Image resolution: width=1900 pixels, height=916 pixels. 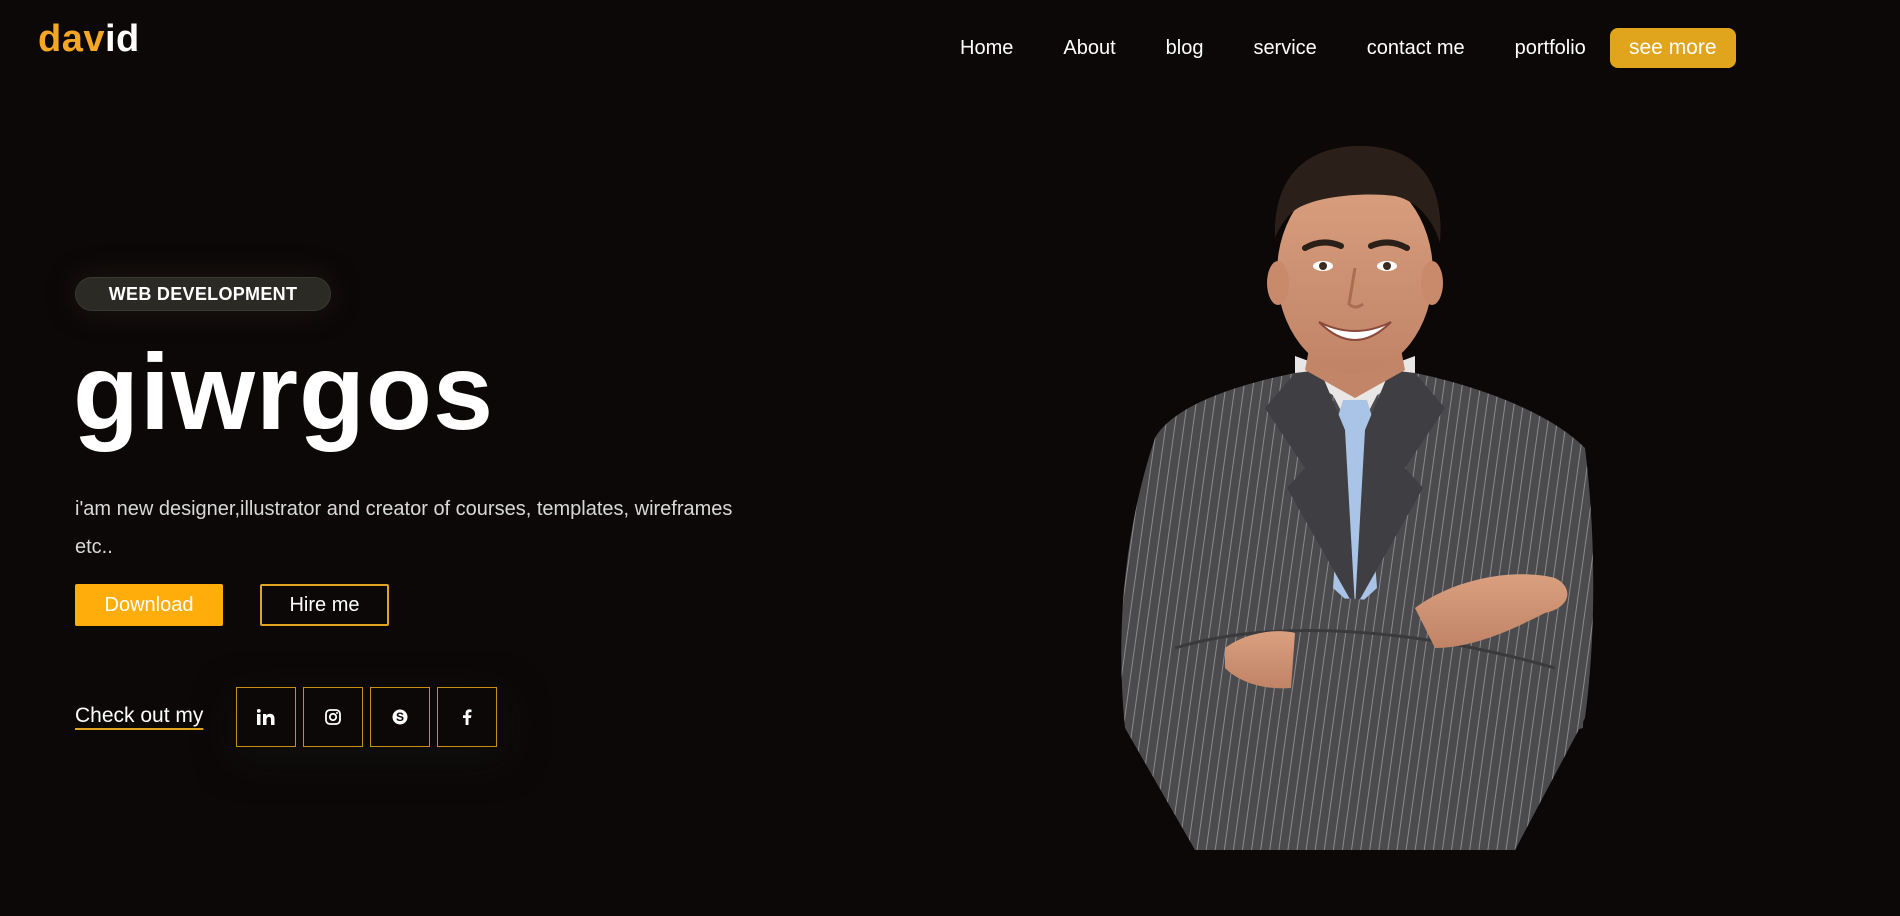 I want to click on social-links: S, so click(x=370, y=717).